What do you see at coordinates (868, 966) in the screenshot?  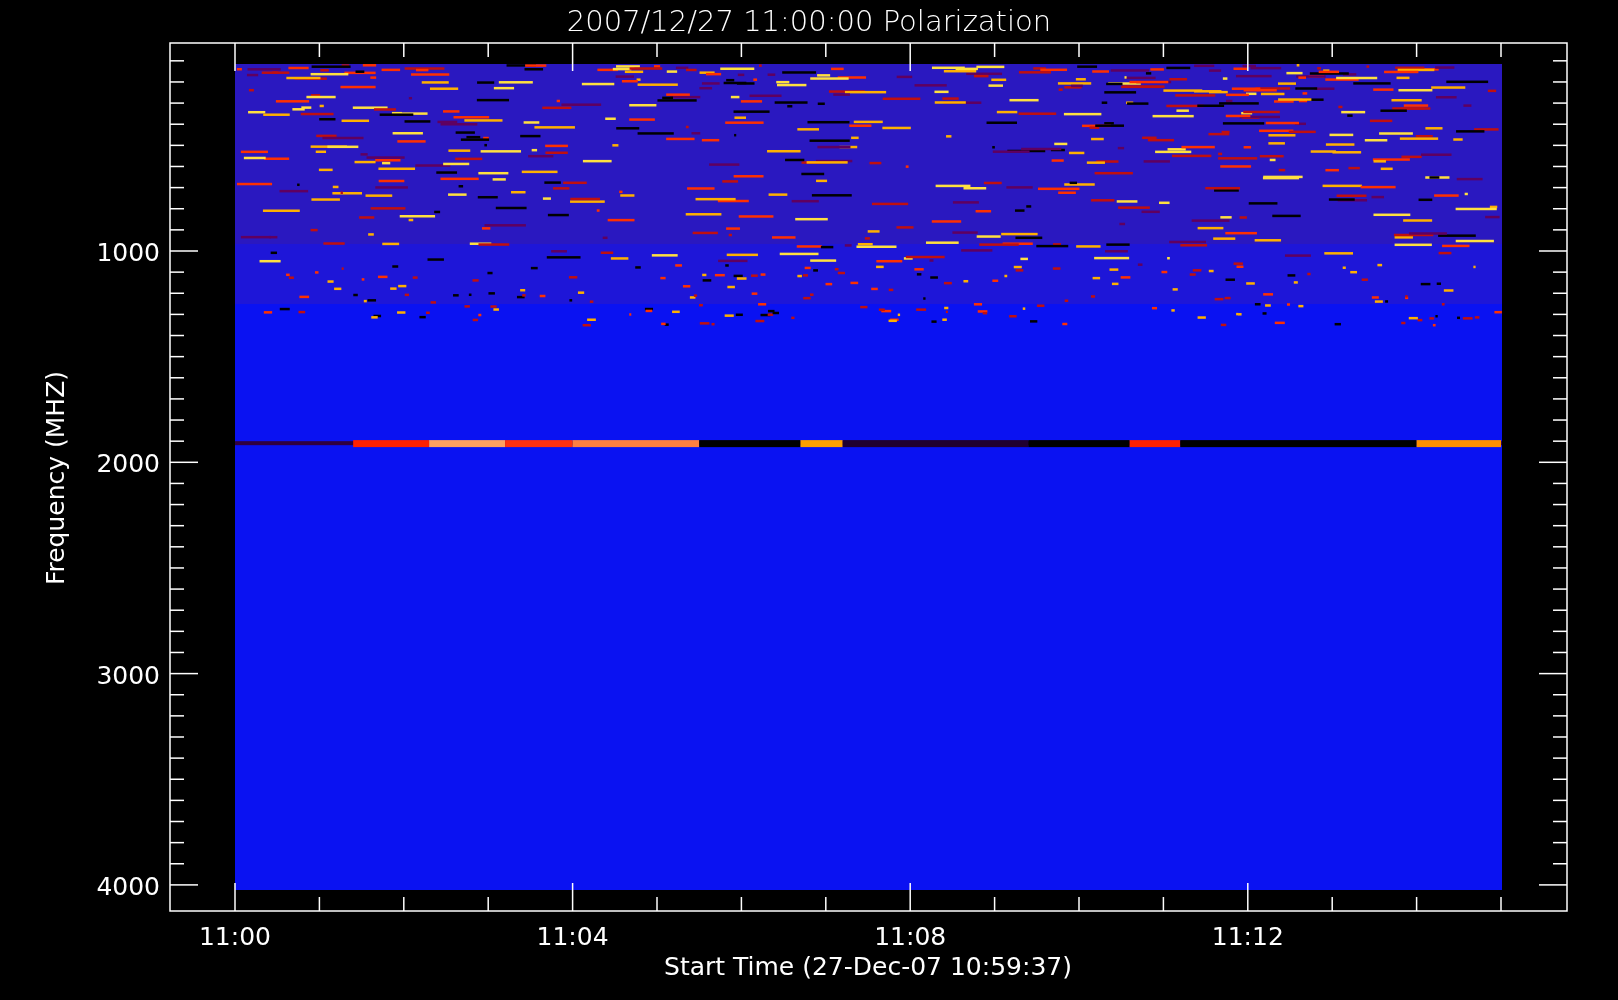 I see `x-axis-label: Start Time (27-Dec-07 10:59:37)` at bounding box center [868, 966].